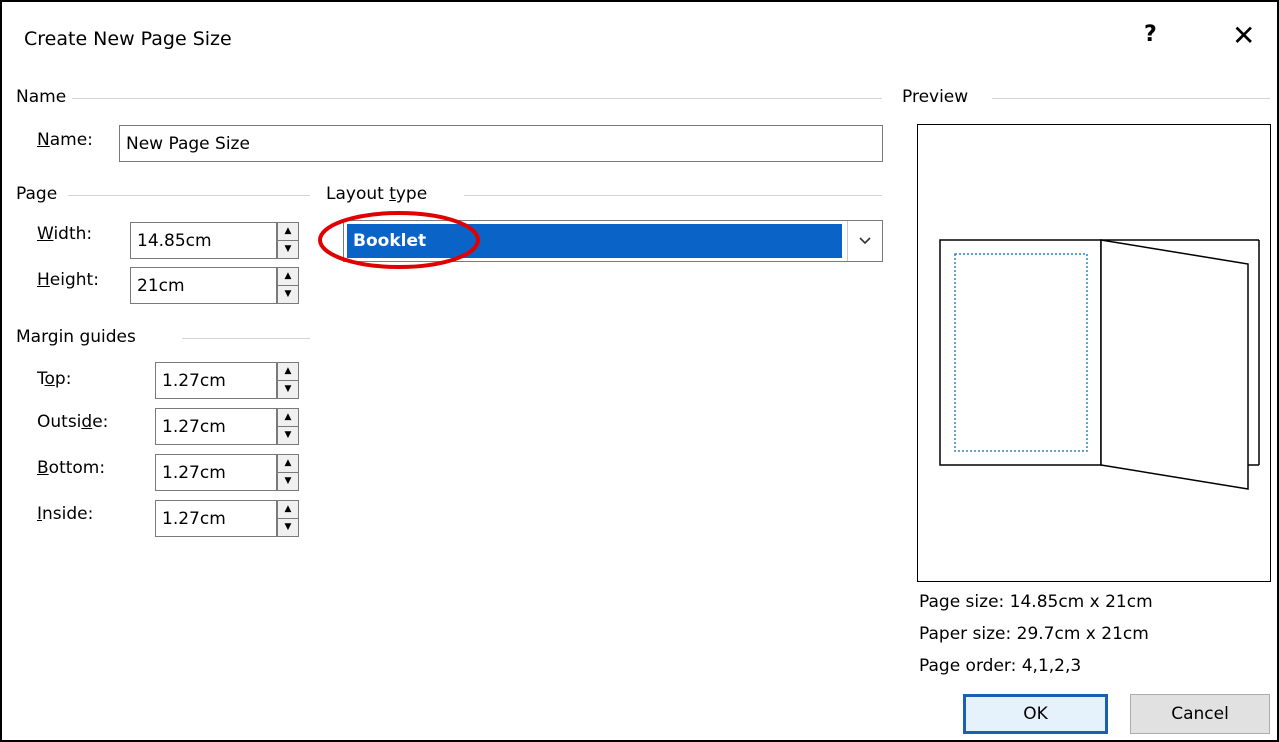 This screenshot has width=1279, height=742. I want to click on chevron-down-icon, so click(864, 241).